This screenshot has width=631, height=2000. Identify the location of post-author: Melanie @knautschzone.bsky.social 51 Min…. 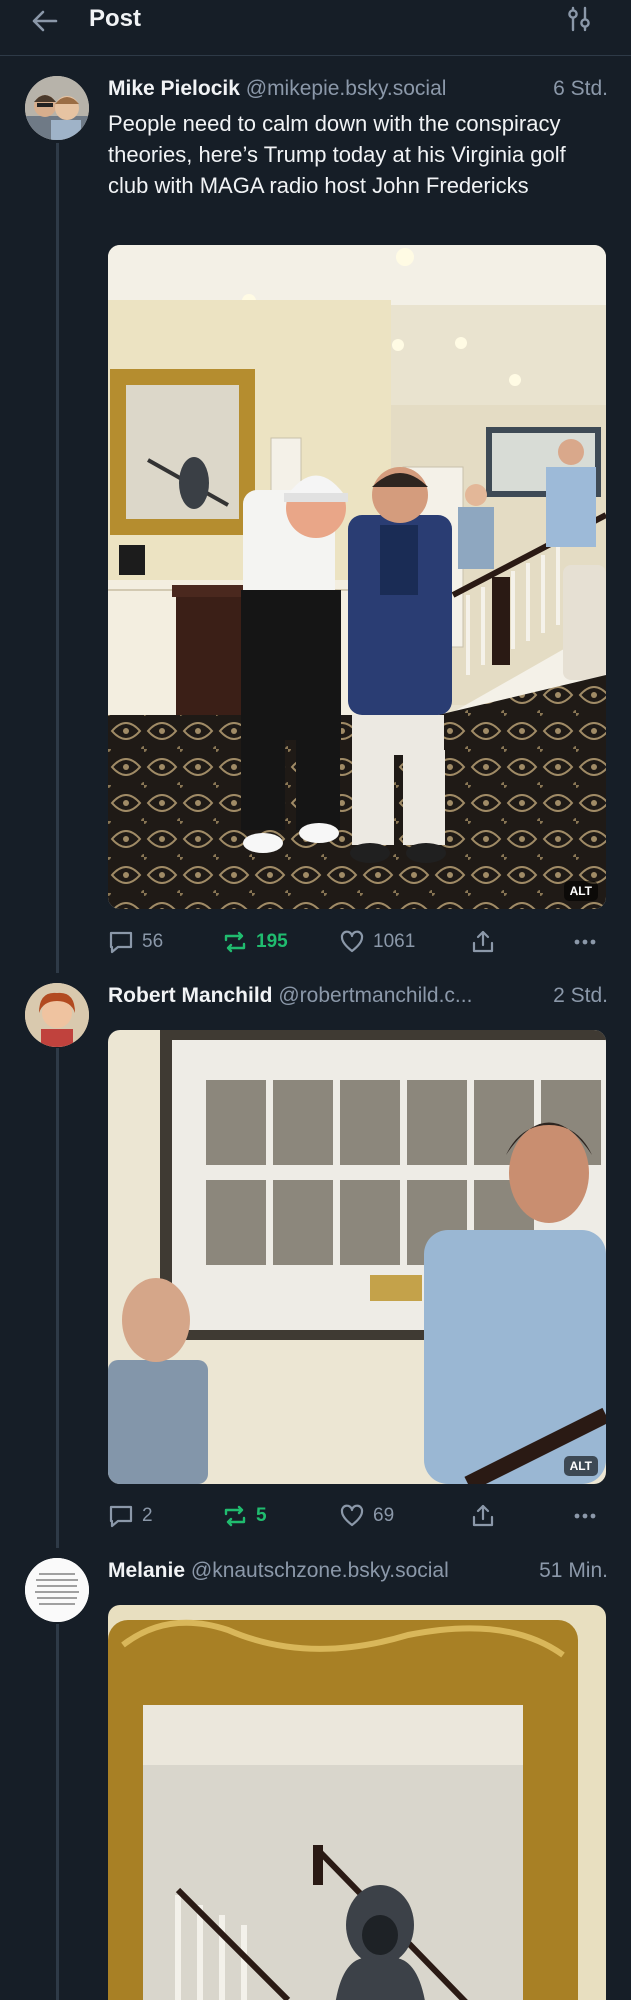
(358, 1571).